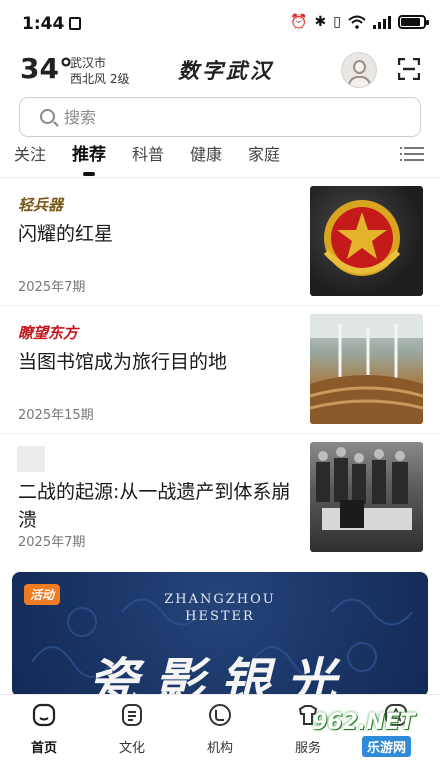 This screenshot has height=760, width=440. I want to click on site-watermark: 962.NET 乐游网, so click(369, 733).